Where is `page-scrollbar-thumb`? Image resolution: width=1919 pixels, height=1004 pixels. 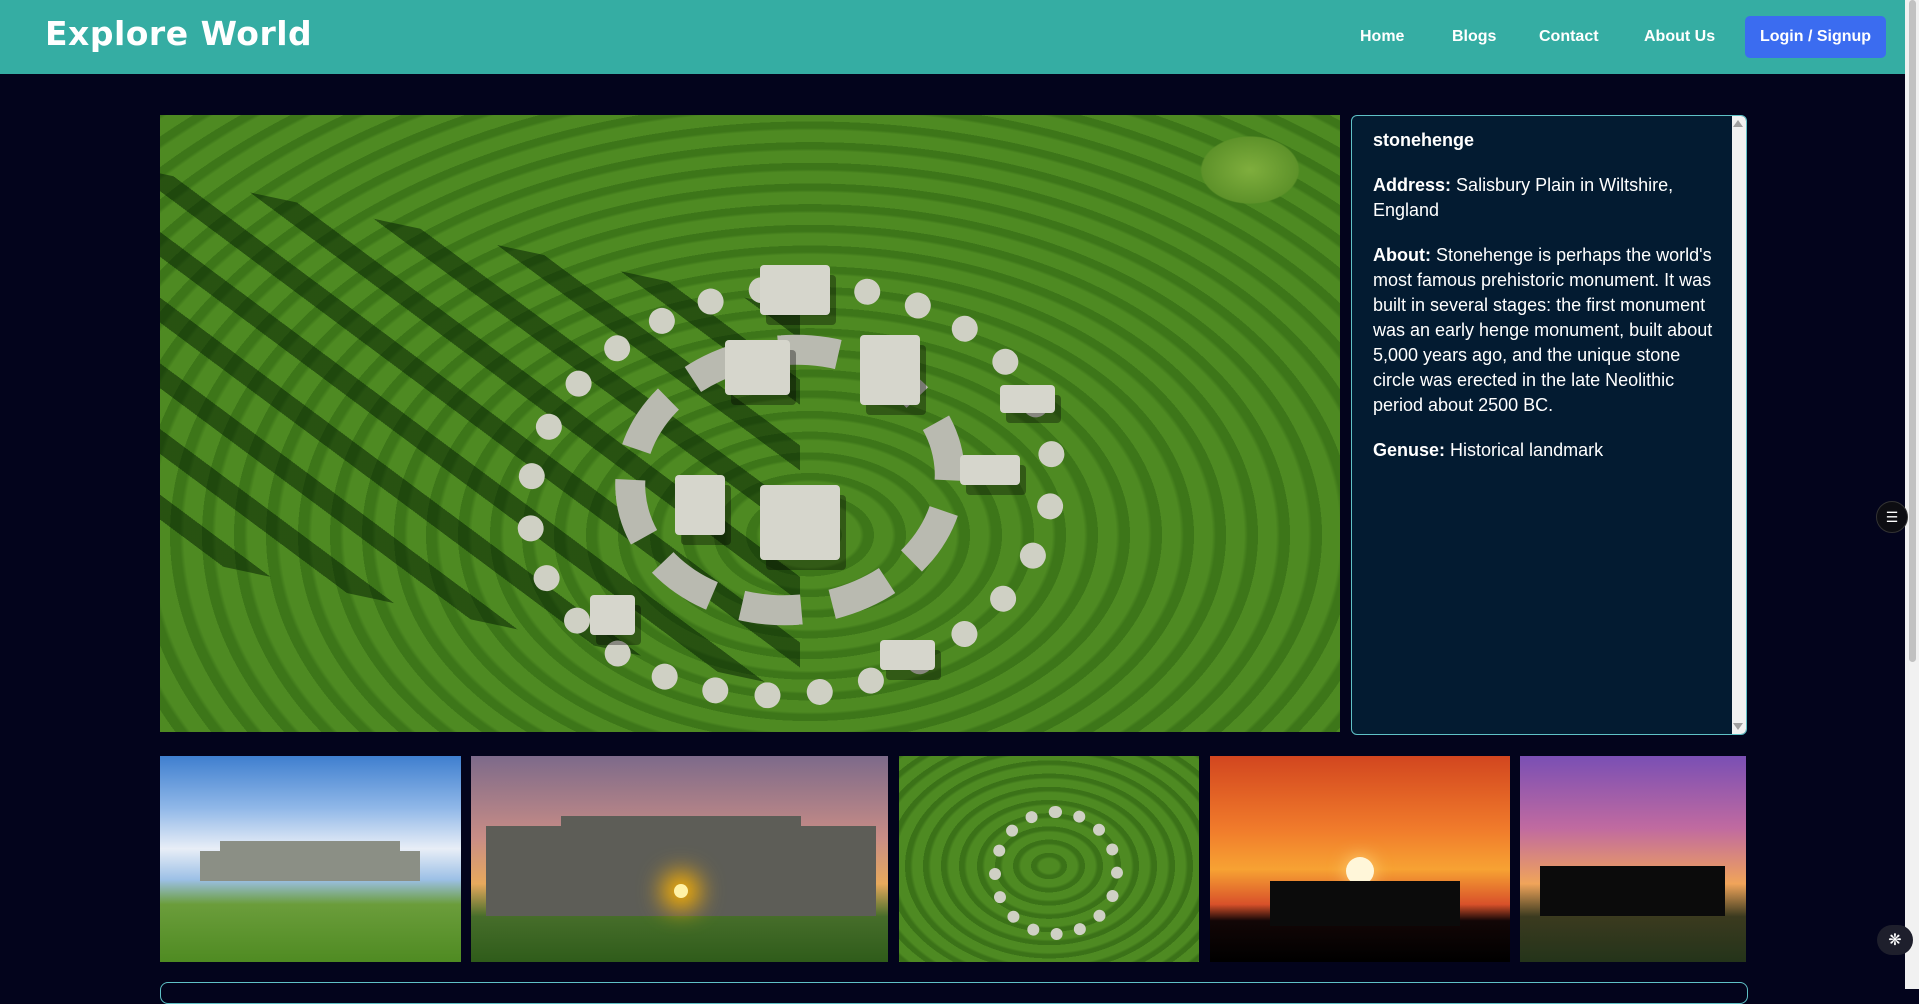
page-scrollbar-thumb is located at coordinates (1912, 331).